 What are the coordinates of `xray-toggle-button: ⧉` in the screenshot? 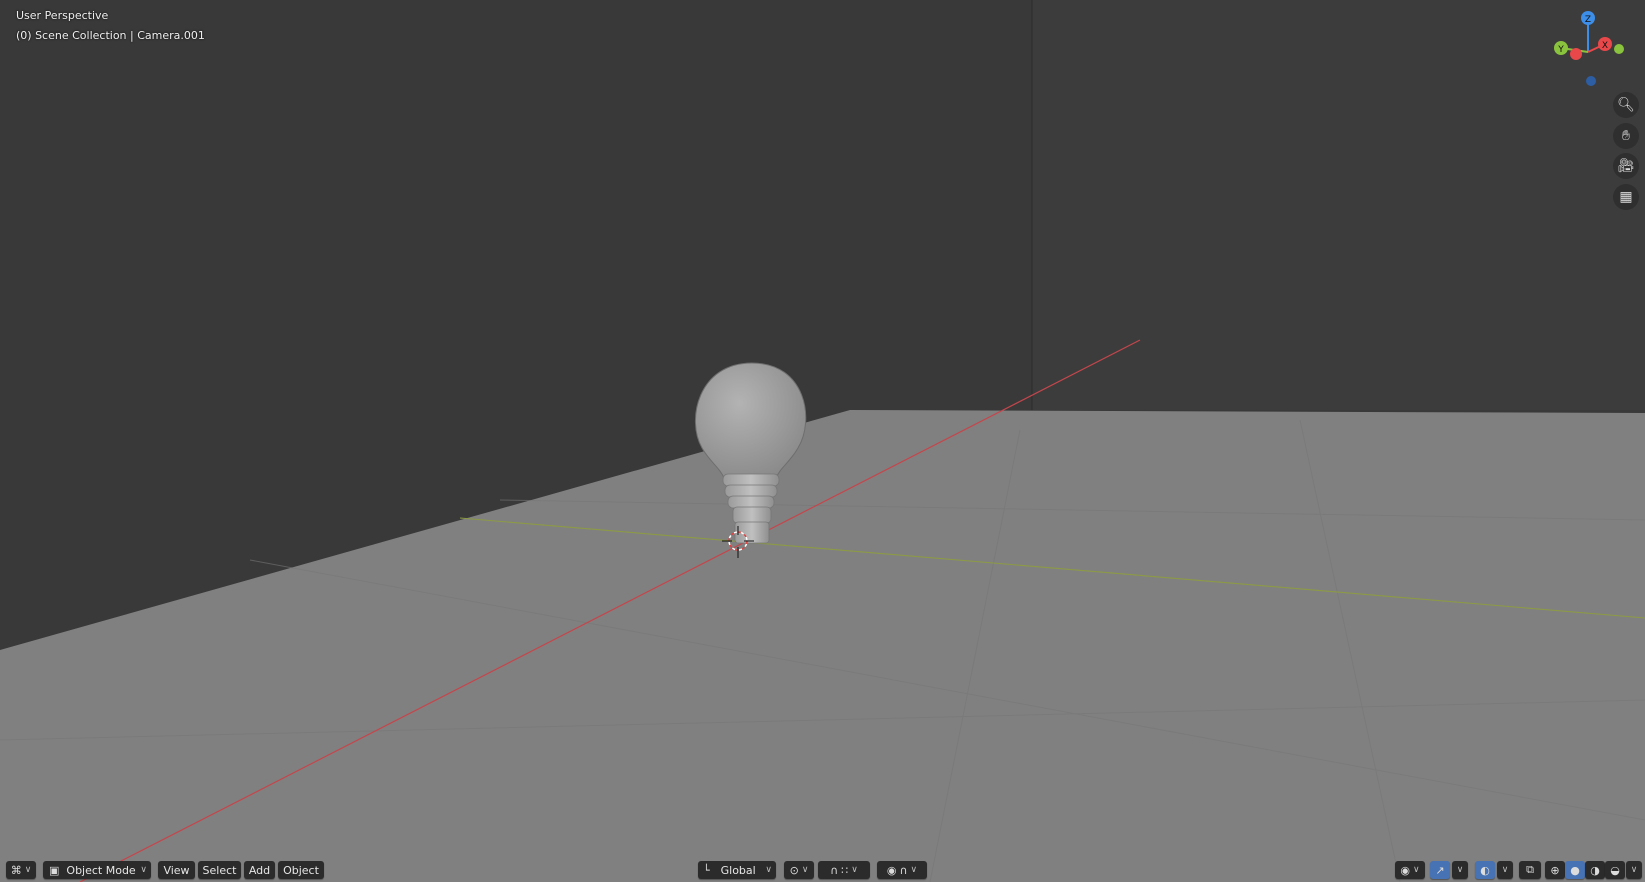 It's located at (1530, 870).